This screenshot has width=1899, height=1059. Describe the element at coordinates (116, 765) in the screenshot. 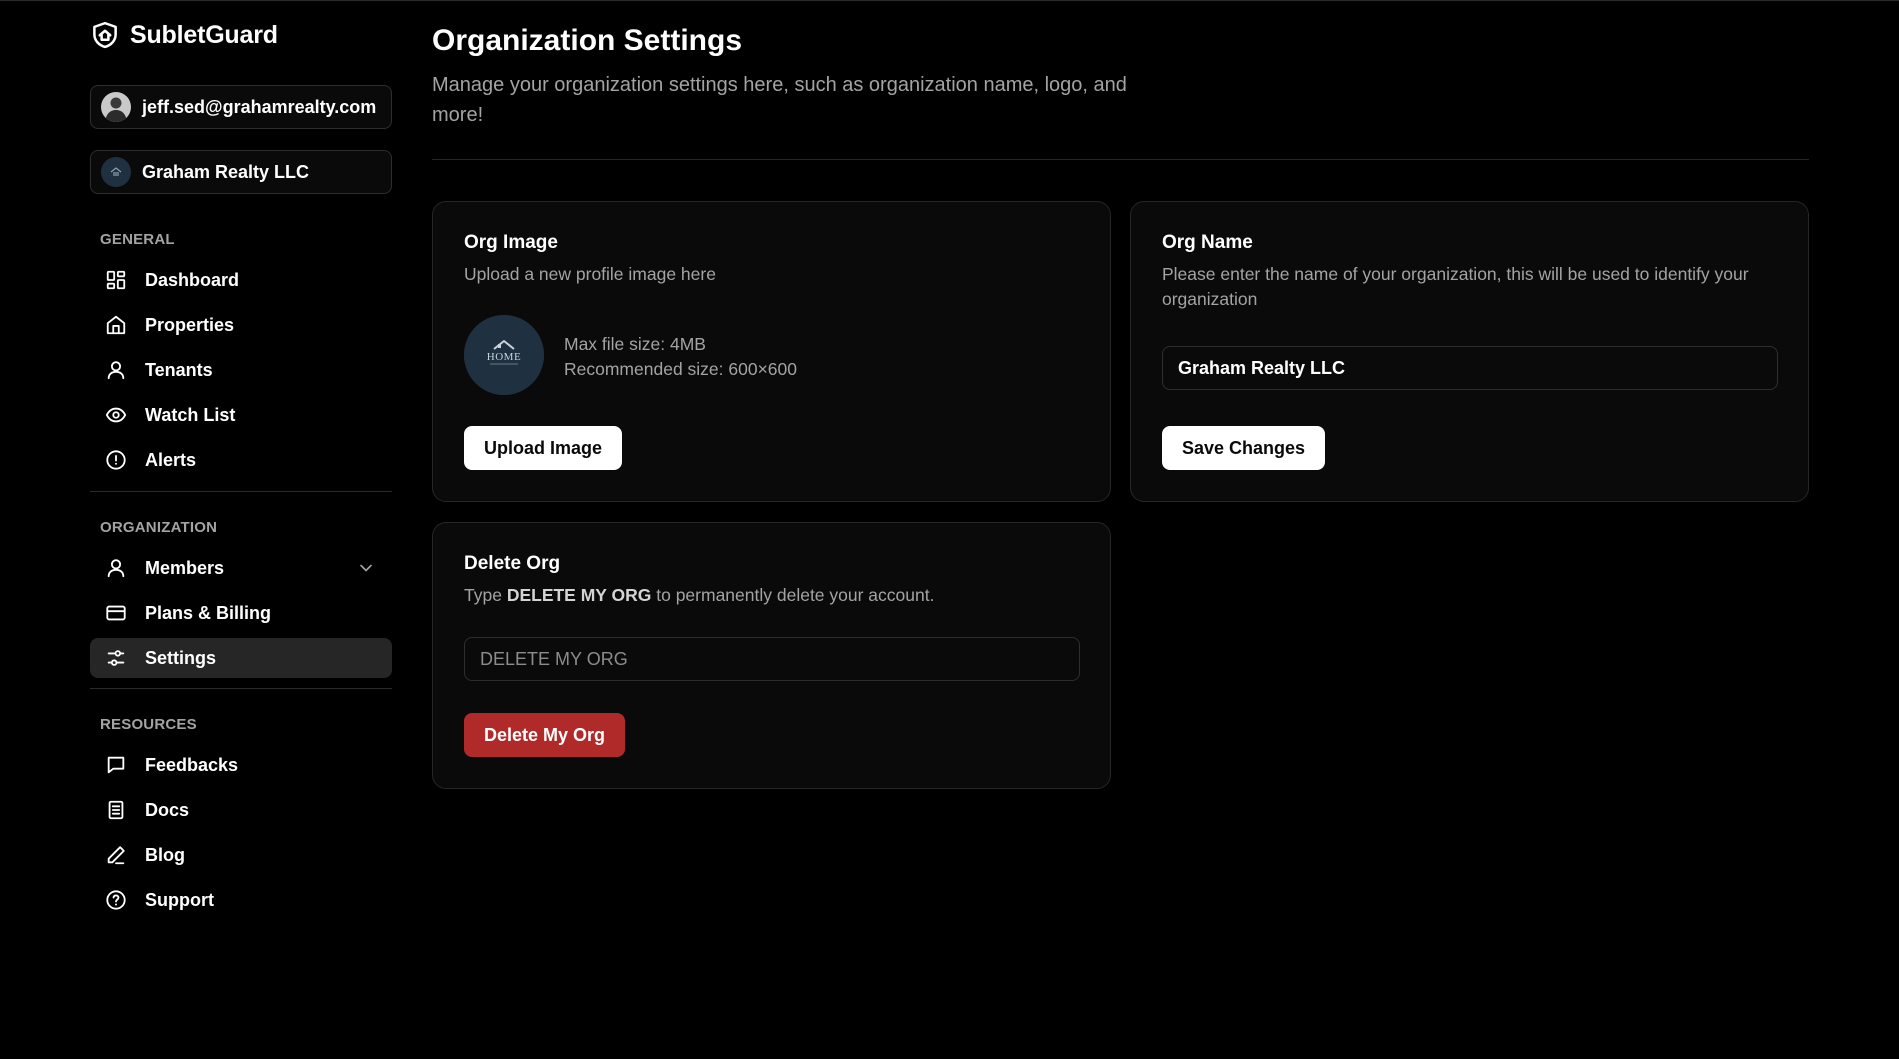

I see `message-square-icon` at that location.